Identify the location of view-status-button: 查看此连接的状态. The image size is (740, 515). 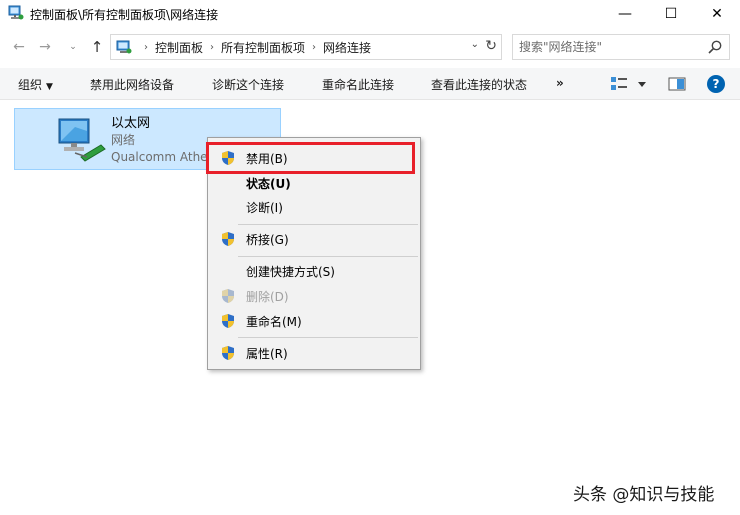
(479, 84).